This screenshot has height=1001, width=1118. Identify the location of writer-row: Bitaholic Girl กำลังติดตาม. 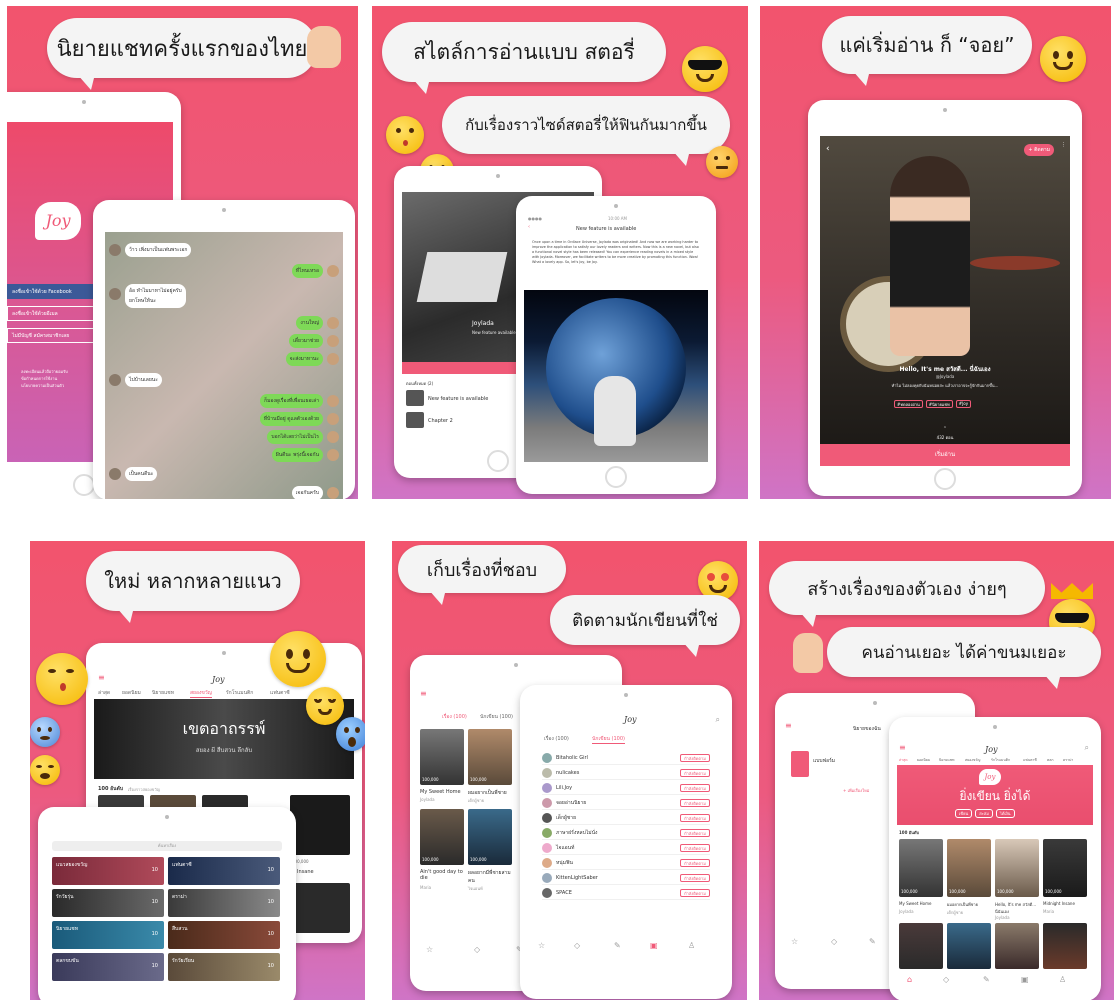
(626, 758).